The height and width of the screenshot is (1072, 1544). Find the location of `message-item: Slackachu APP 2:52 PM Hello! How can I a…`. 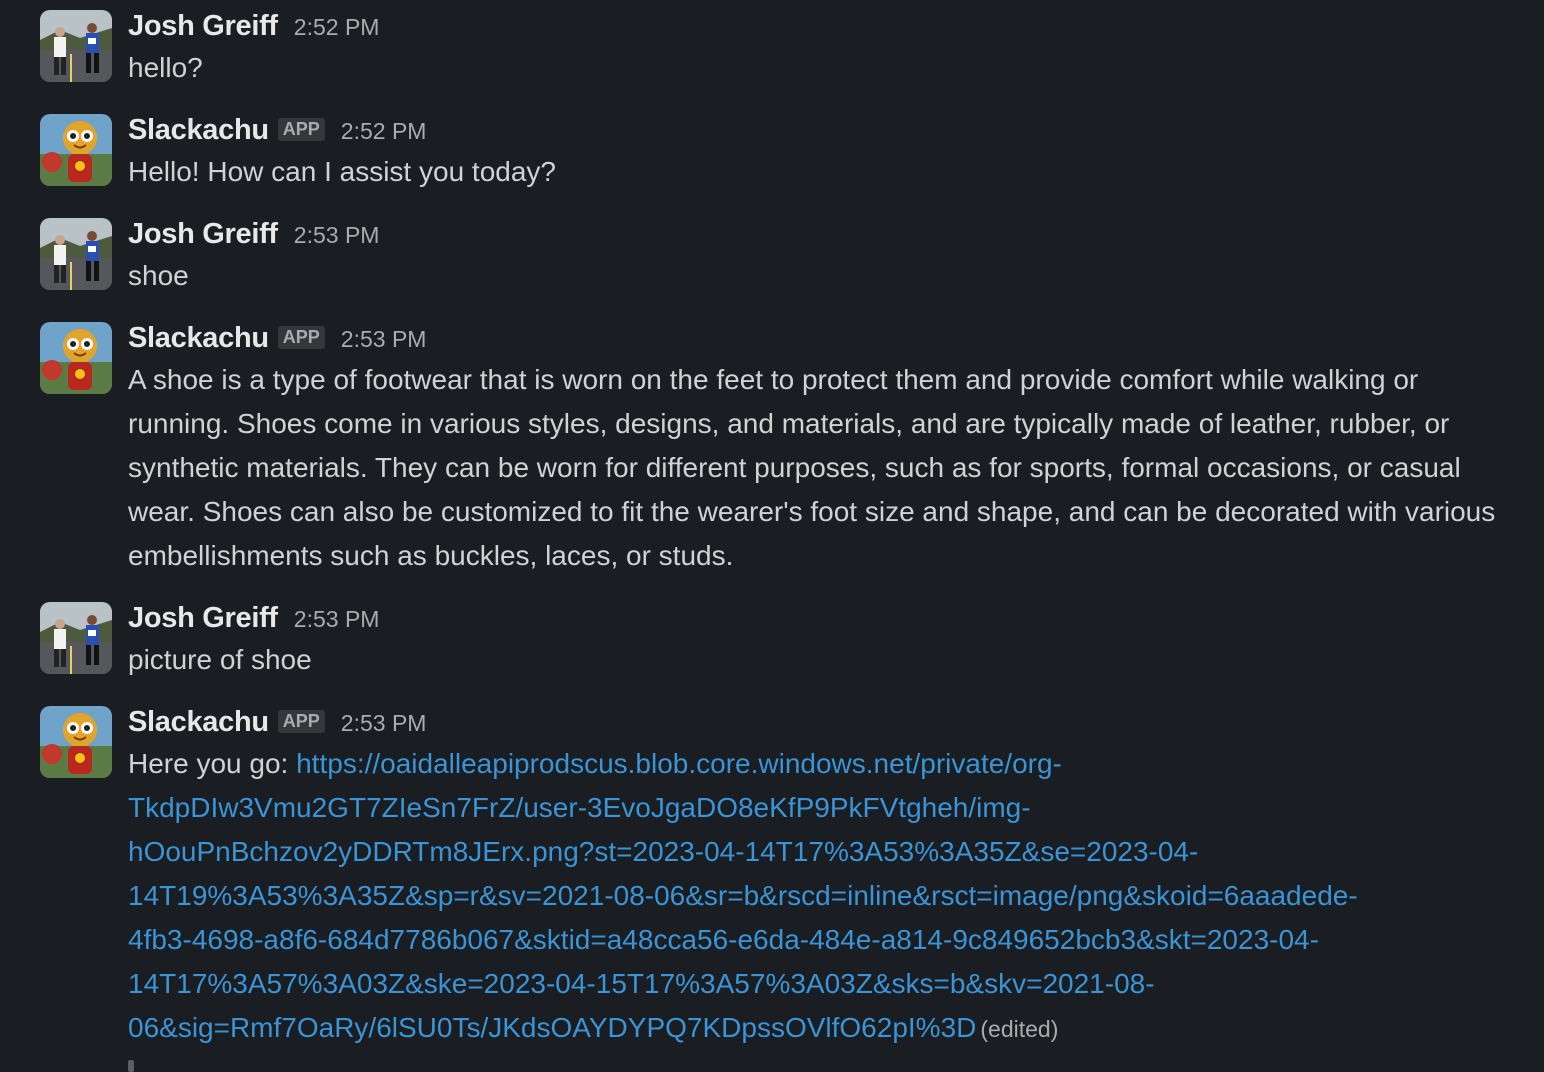

message-item: Slackachu APP 2:52 PM Hello! How can I a… is located at coordinates (782, 154).